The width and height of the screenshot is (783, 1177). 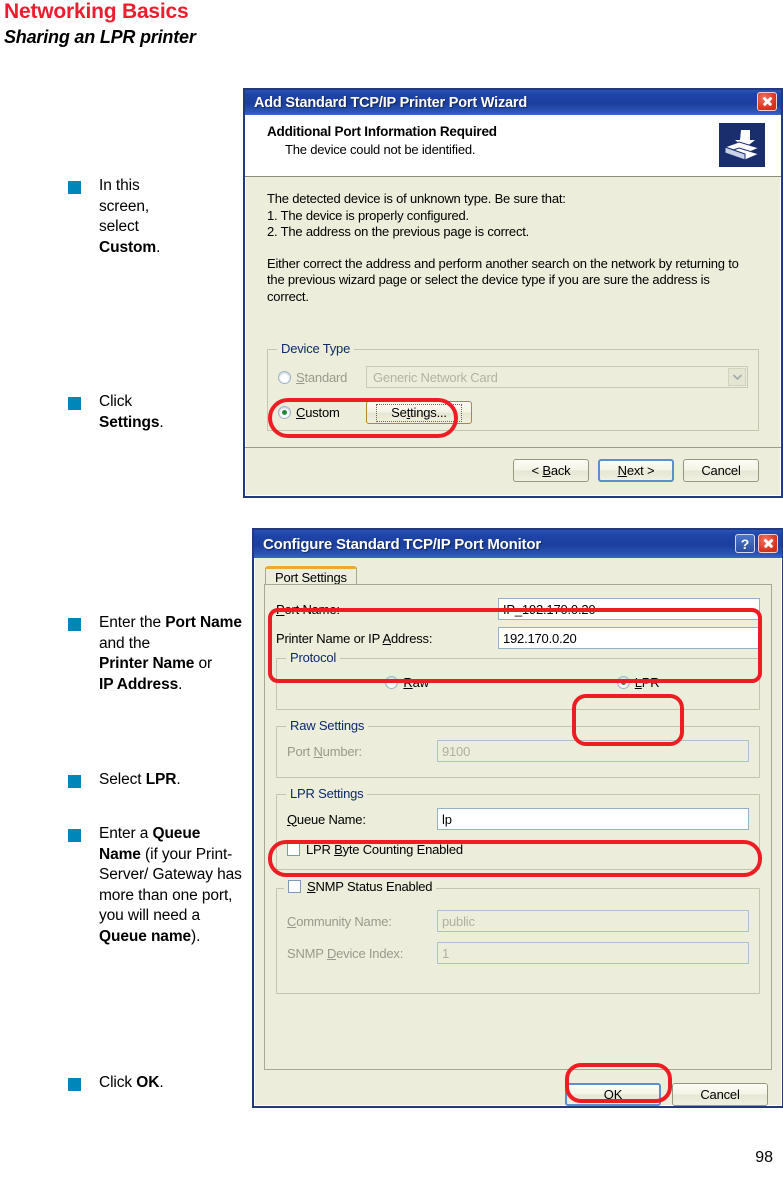 What do you see at coordinates (354, 638) in the screenshot?
I see `printer-name-label: Printer Name or IP Address:` at bounding box center [354, 638].